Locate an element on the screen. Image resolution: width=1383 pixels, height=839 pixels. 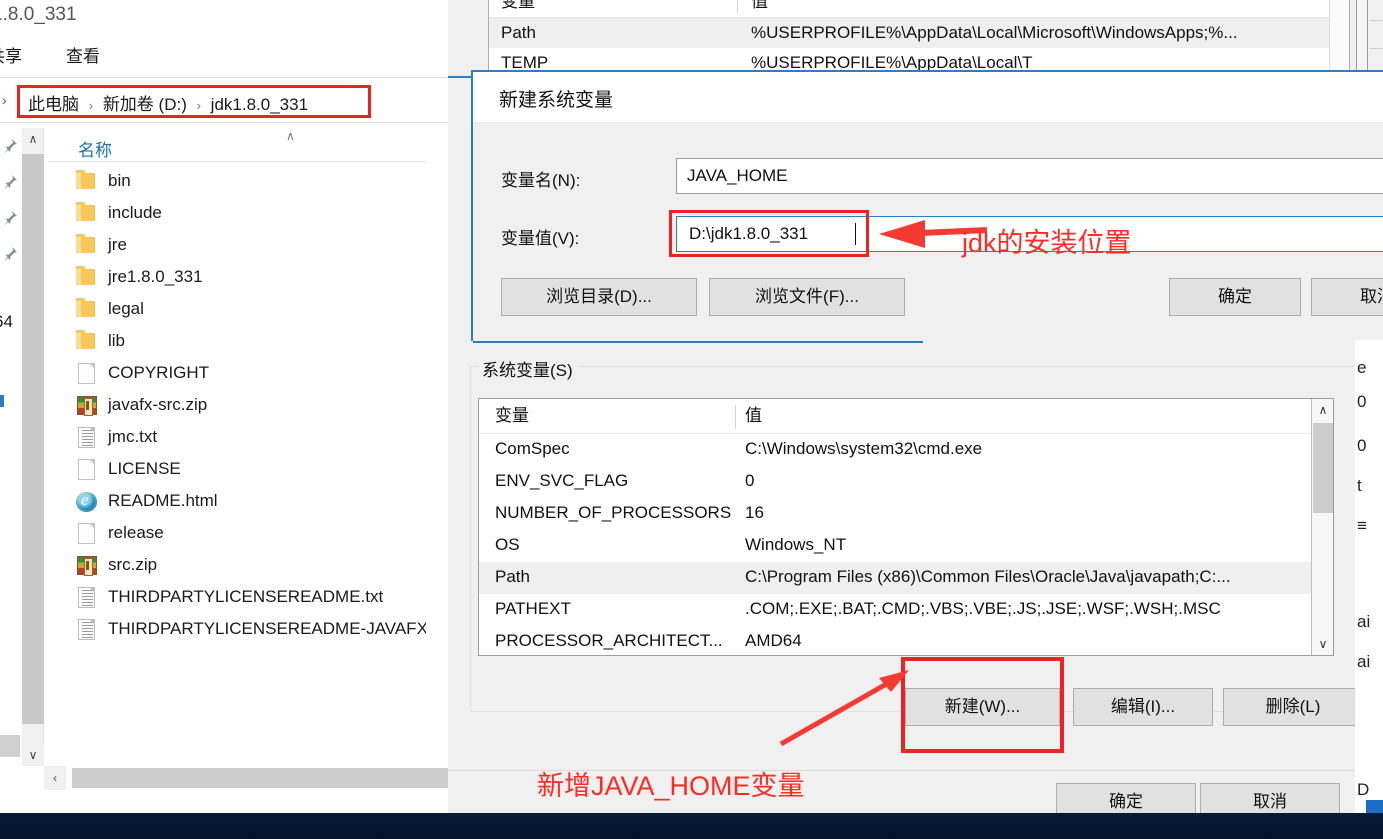
scroll-left-icon: ‹ is located at coordinates (55, 778).